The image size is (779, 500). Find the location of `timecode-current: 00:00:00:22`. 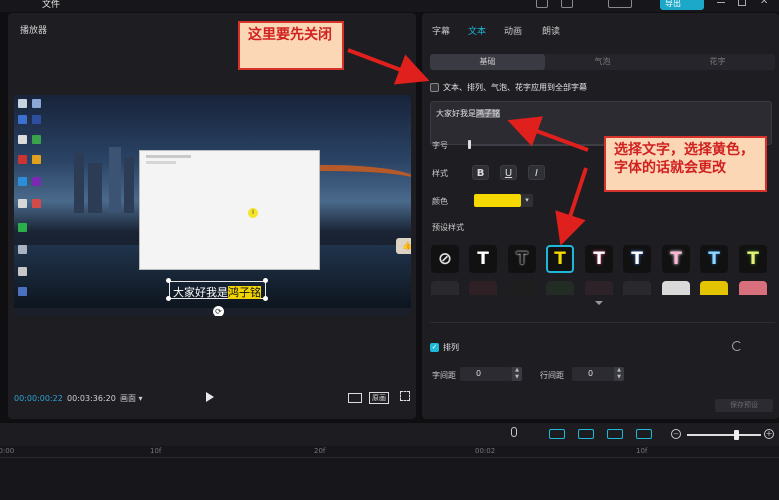

timecode-current: 00:00:00:22 is located at coordinates (38, 398).